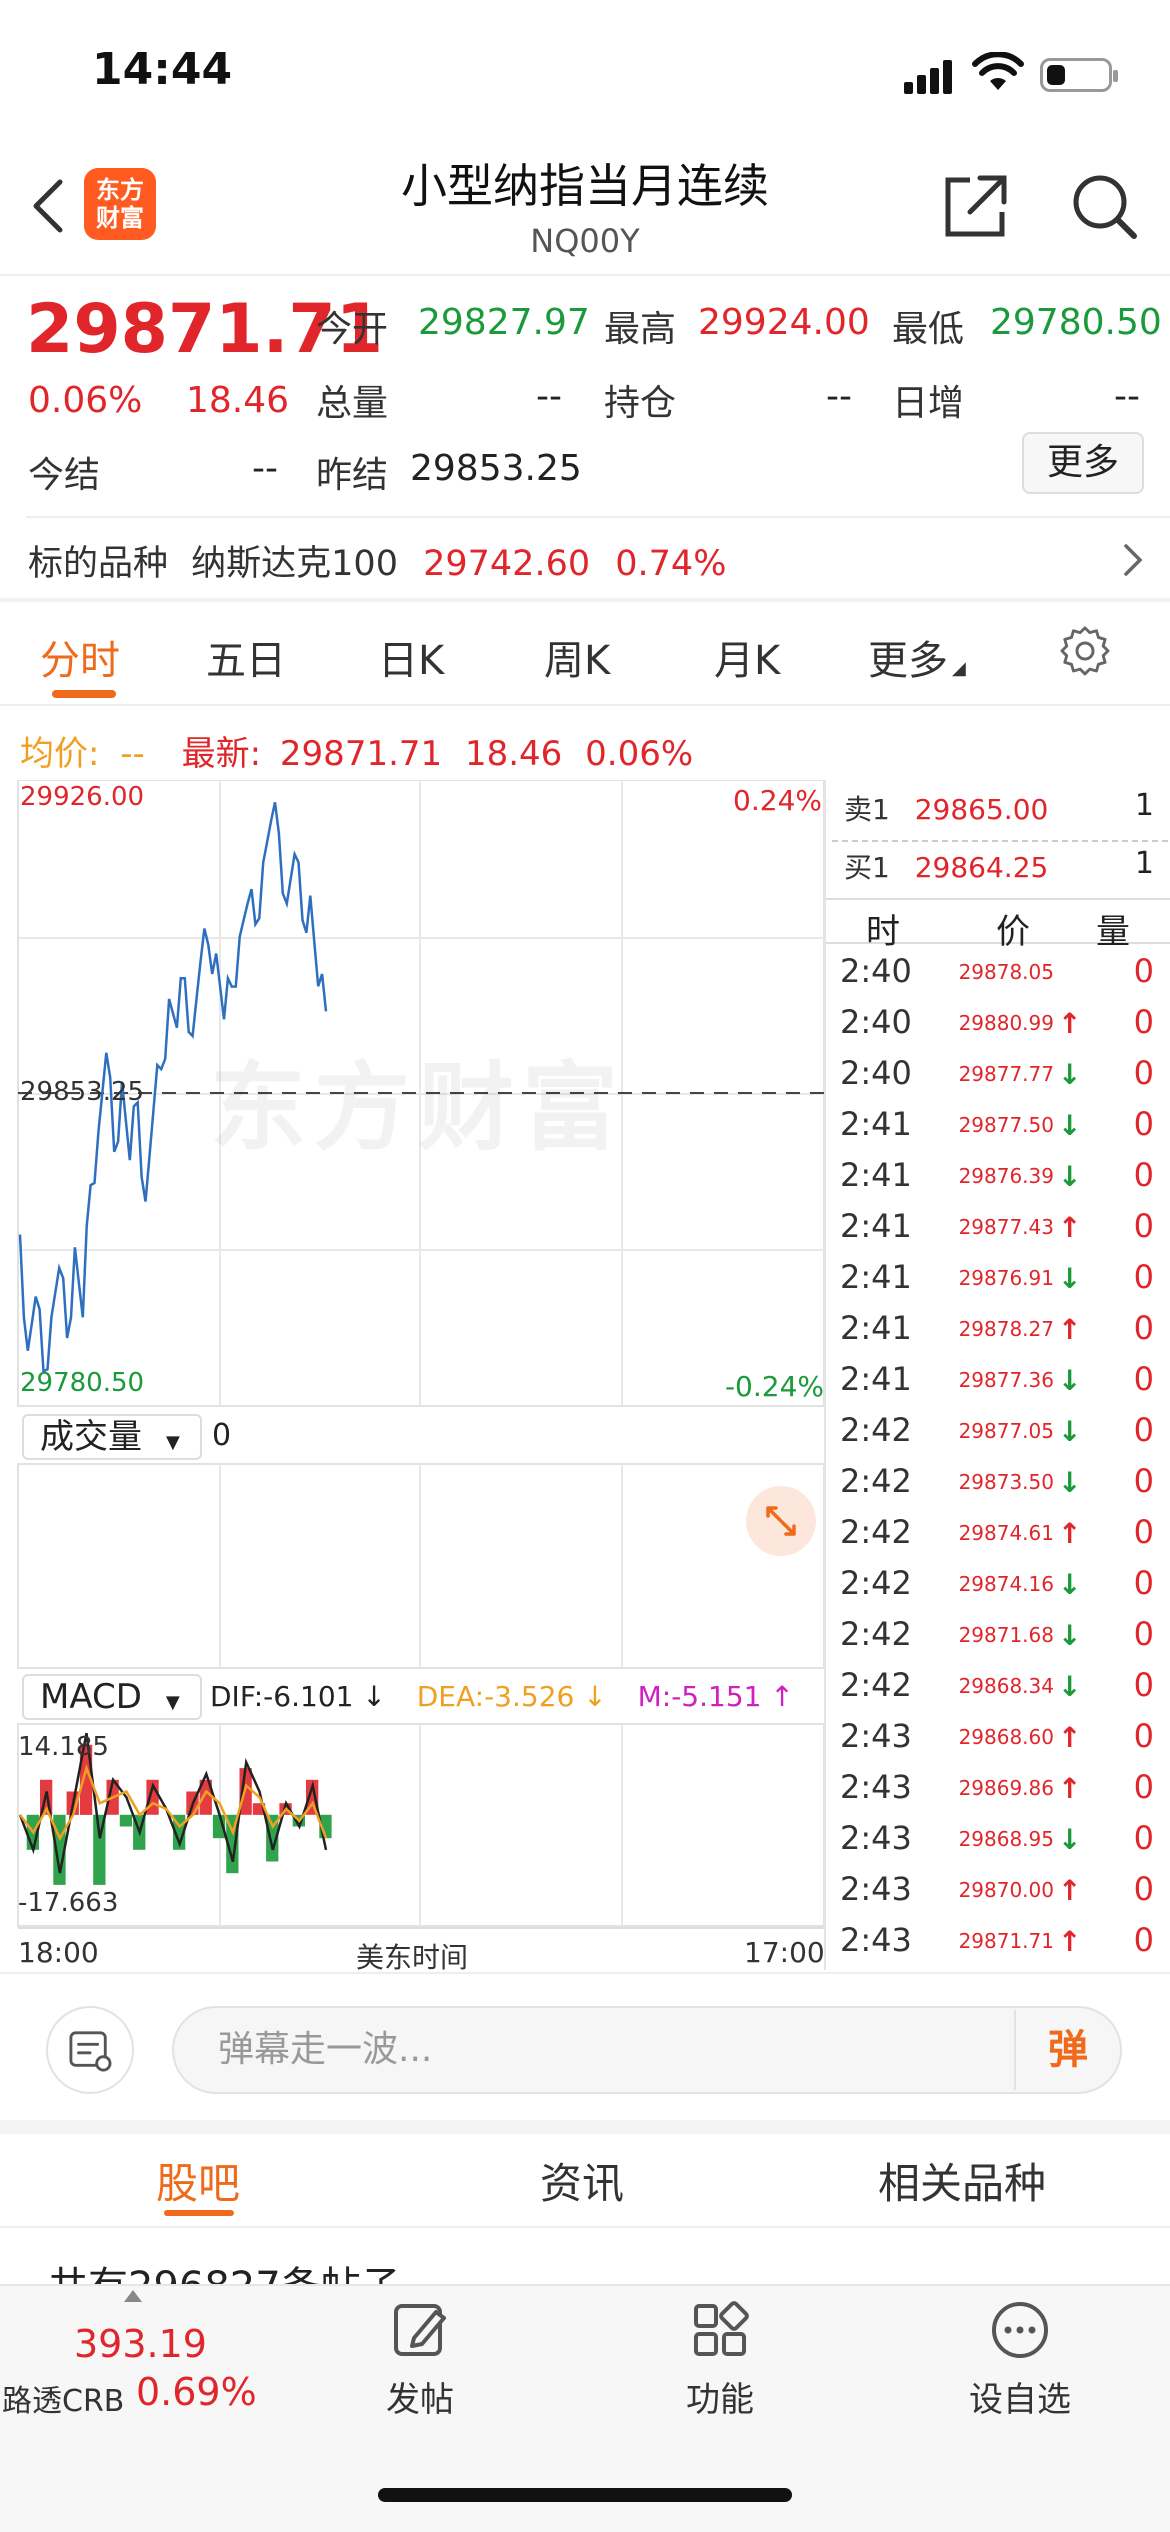 This screenshot has height=2532, width=1170. Describe the element at coordinates (63, 2398) in the screenshot. I see `crb-name: 路透CRB` at that location.